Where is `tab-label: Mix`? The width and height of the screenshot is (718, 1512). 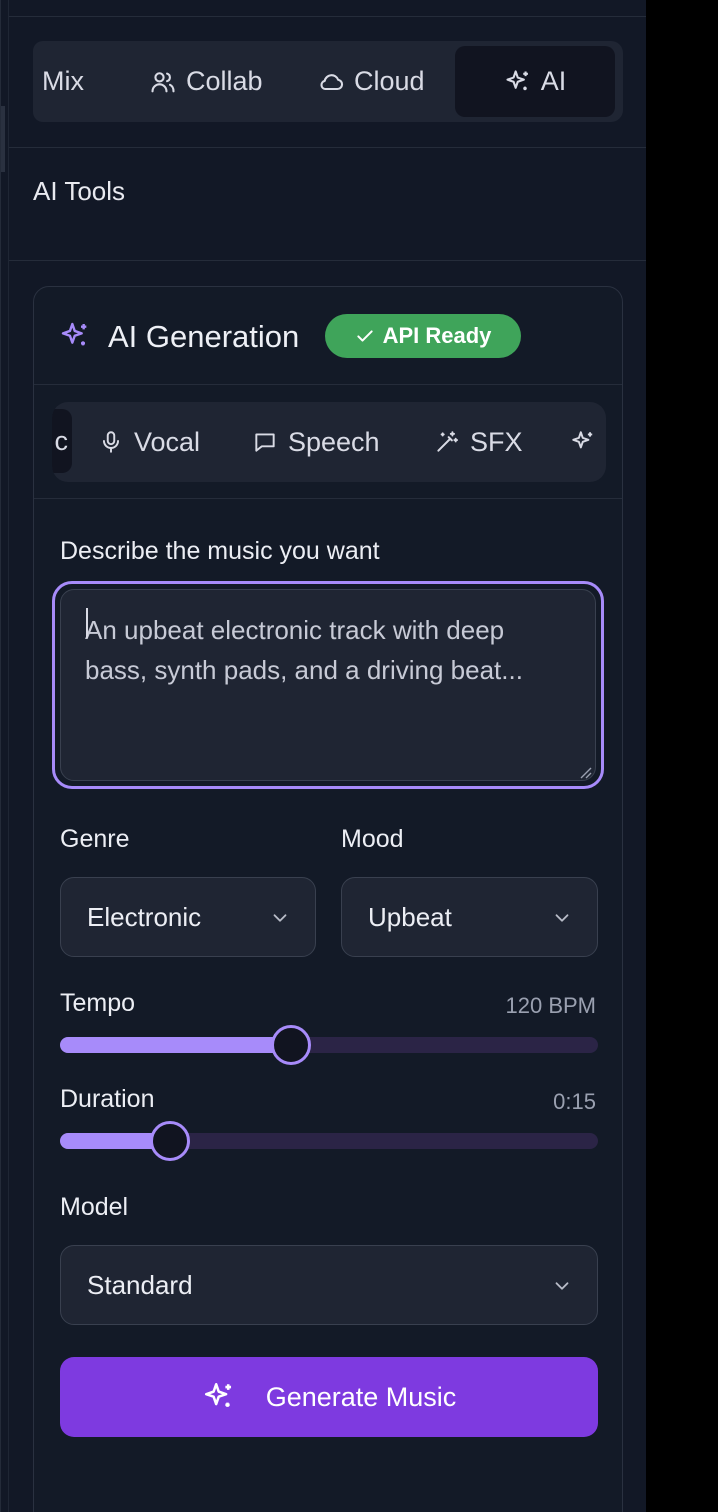 tab-label: Mix is located at coordinates (63, 81).